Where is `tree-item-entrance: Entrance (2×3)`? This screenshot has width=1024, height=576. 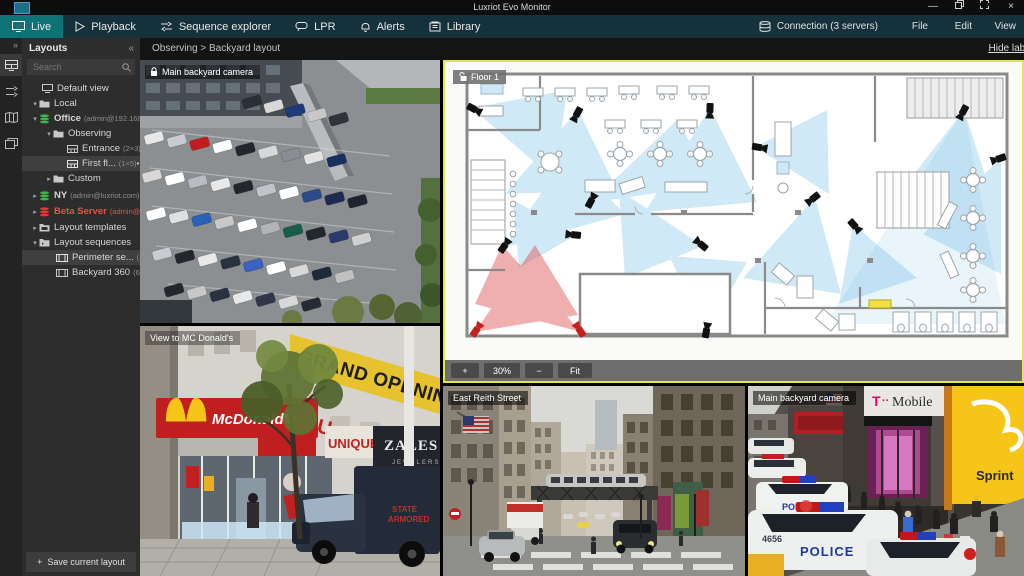 tree-item-entrance: Entrance (2×3) is located at coordinates (81, 148).